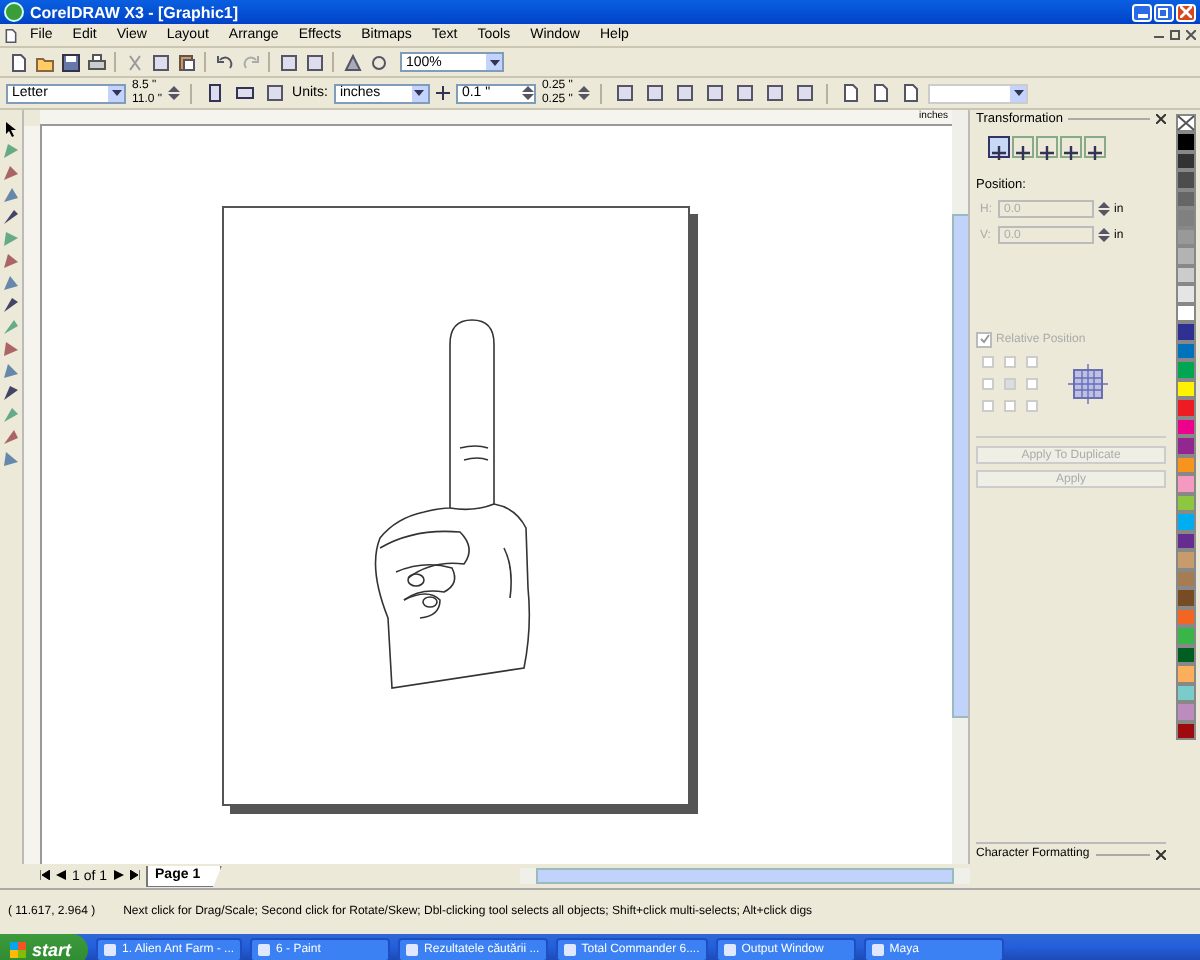  Describe the element at coordinates (984, 340) in the screenshot. I see `relative-position-checkbox` at that location.